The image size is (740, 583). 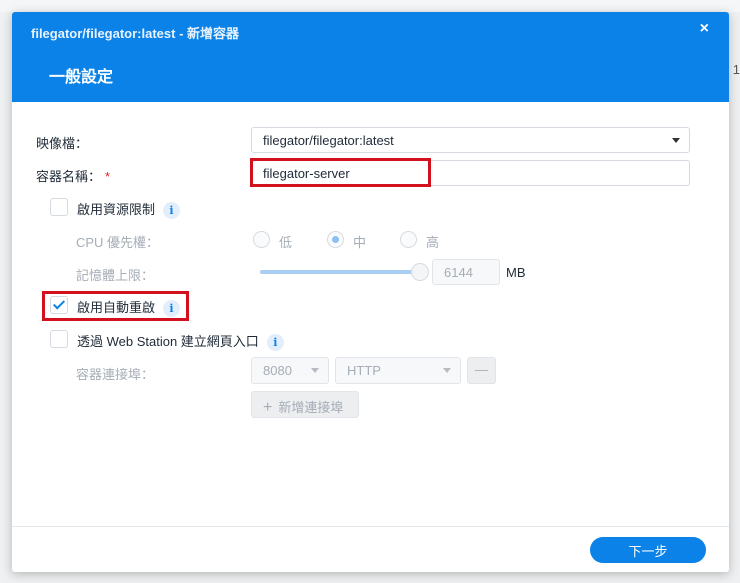 What do you see at coordinates (81, 77) in the screenshot?
I see `section-title: 一般設定` at bounding box center [81, 77].